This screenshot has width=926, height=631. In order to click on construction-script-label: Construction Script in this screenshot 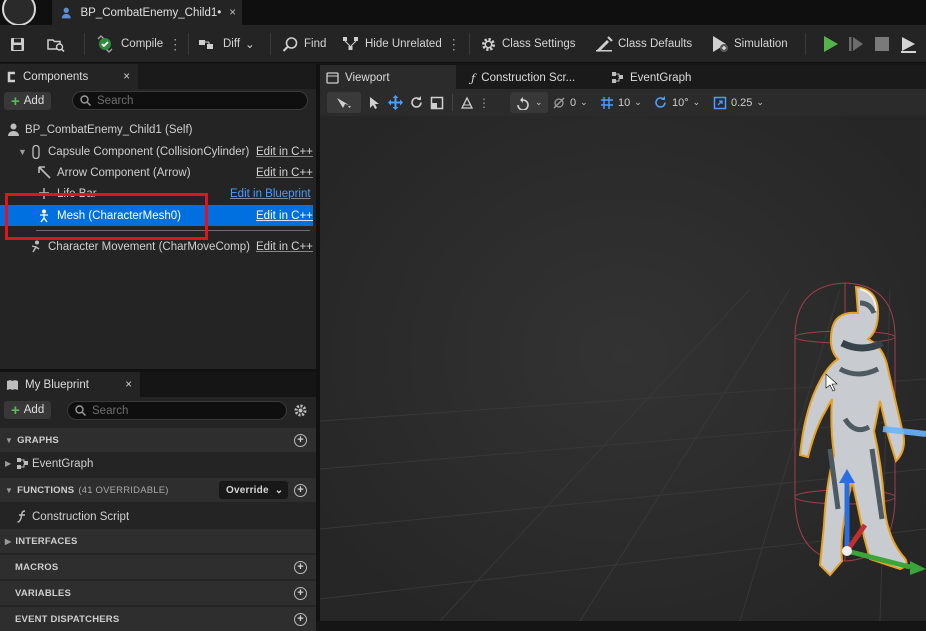, I will do `click(81, 516)`.